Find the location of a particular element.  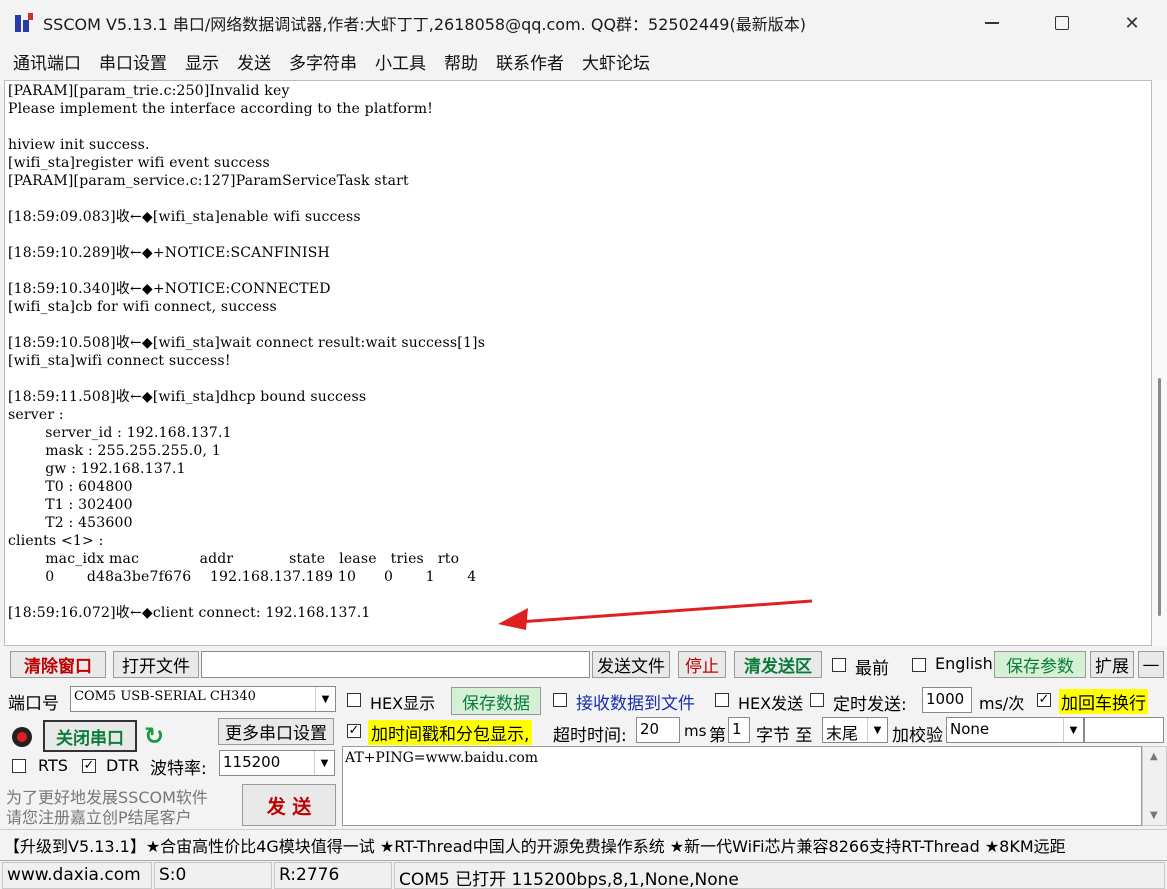

close-button: ✕ is located at coordinates (1132, 23).